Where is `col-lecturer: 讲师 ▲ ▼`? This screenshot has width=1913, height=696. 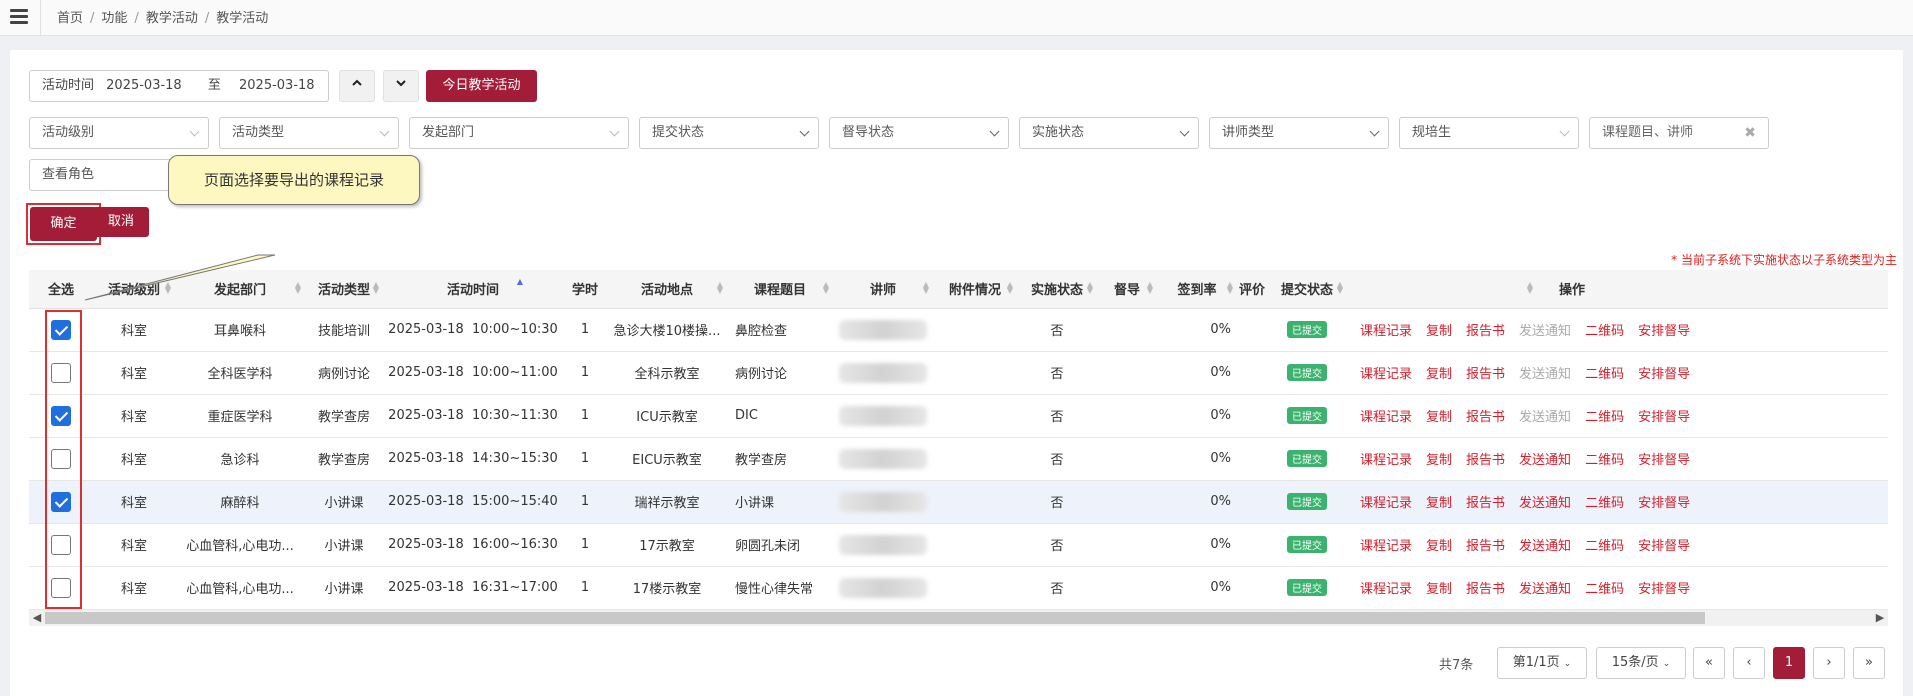 col-lecturer: 讲师 ▲ ▼ is located at coordinates (883, 289).